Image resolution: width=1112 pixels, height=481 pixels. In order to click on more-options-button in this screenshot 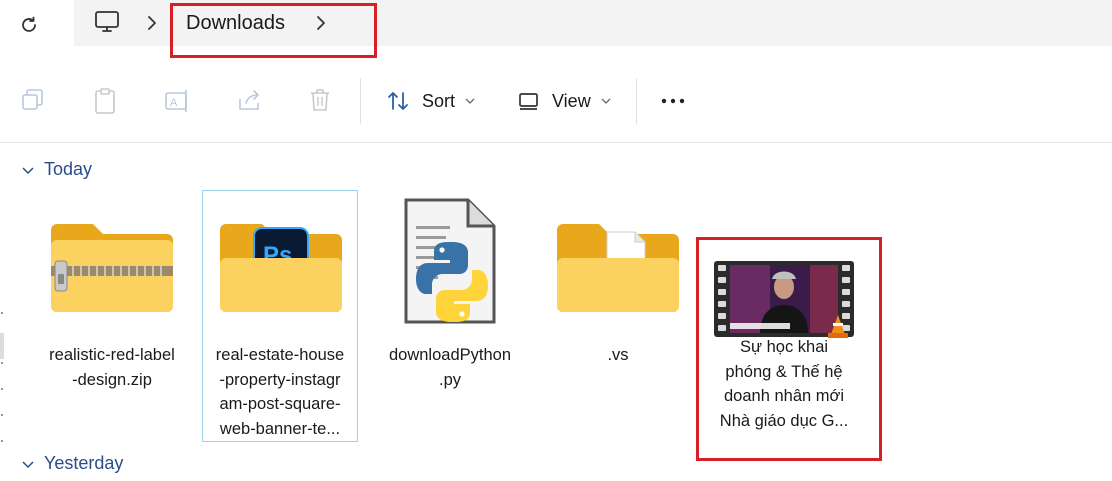, I will do `click(673, 101)`.